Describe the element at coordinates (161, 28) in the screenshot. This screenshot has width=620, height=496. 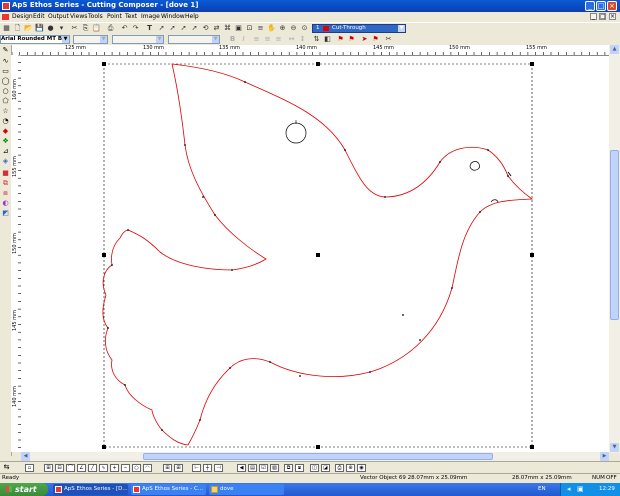
I see `pointer-icon: ➚` at that location.